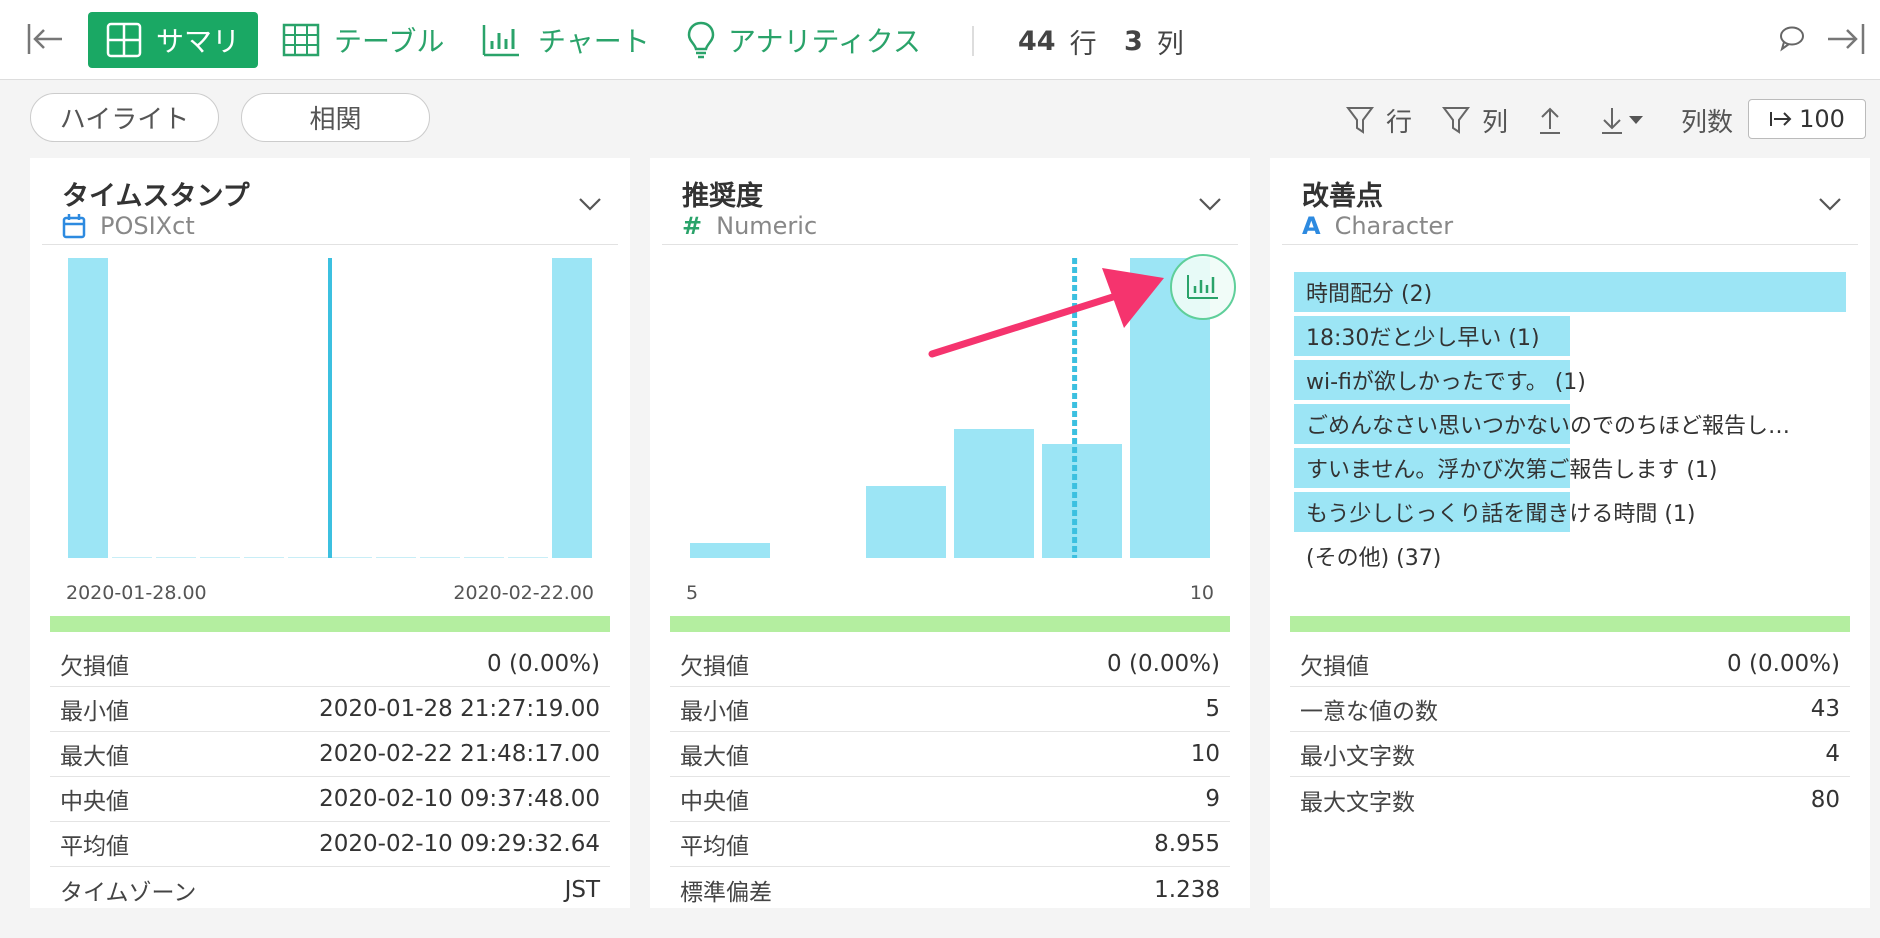 The width and height of the screenshot is (1880, 938). Describe the element at coordinates (1187, 889) in the screenshot. I see `stat-value: 1.238` at that location.